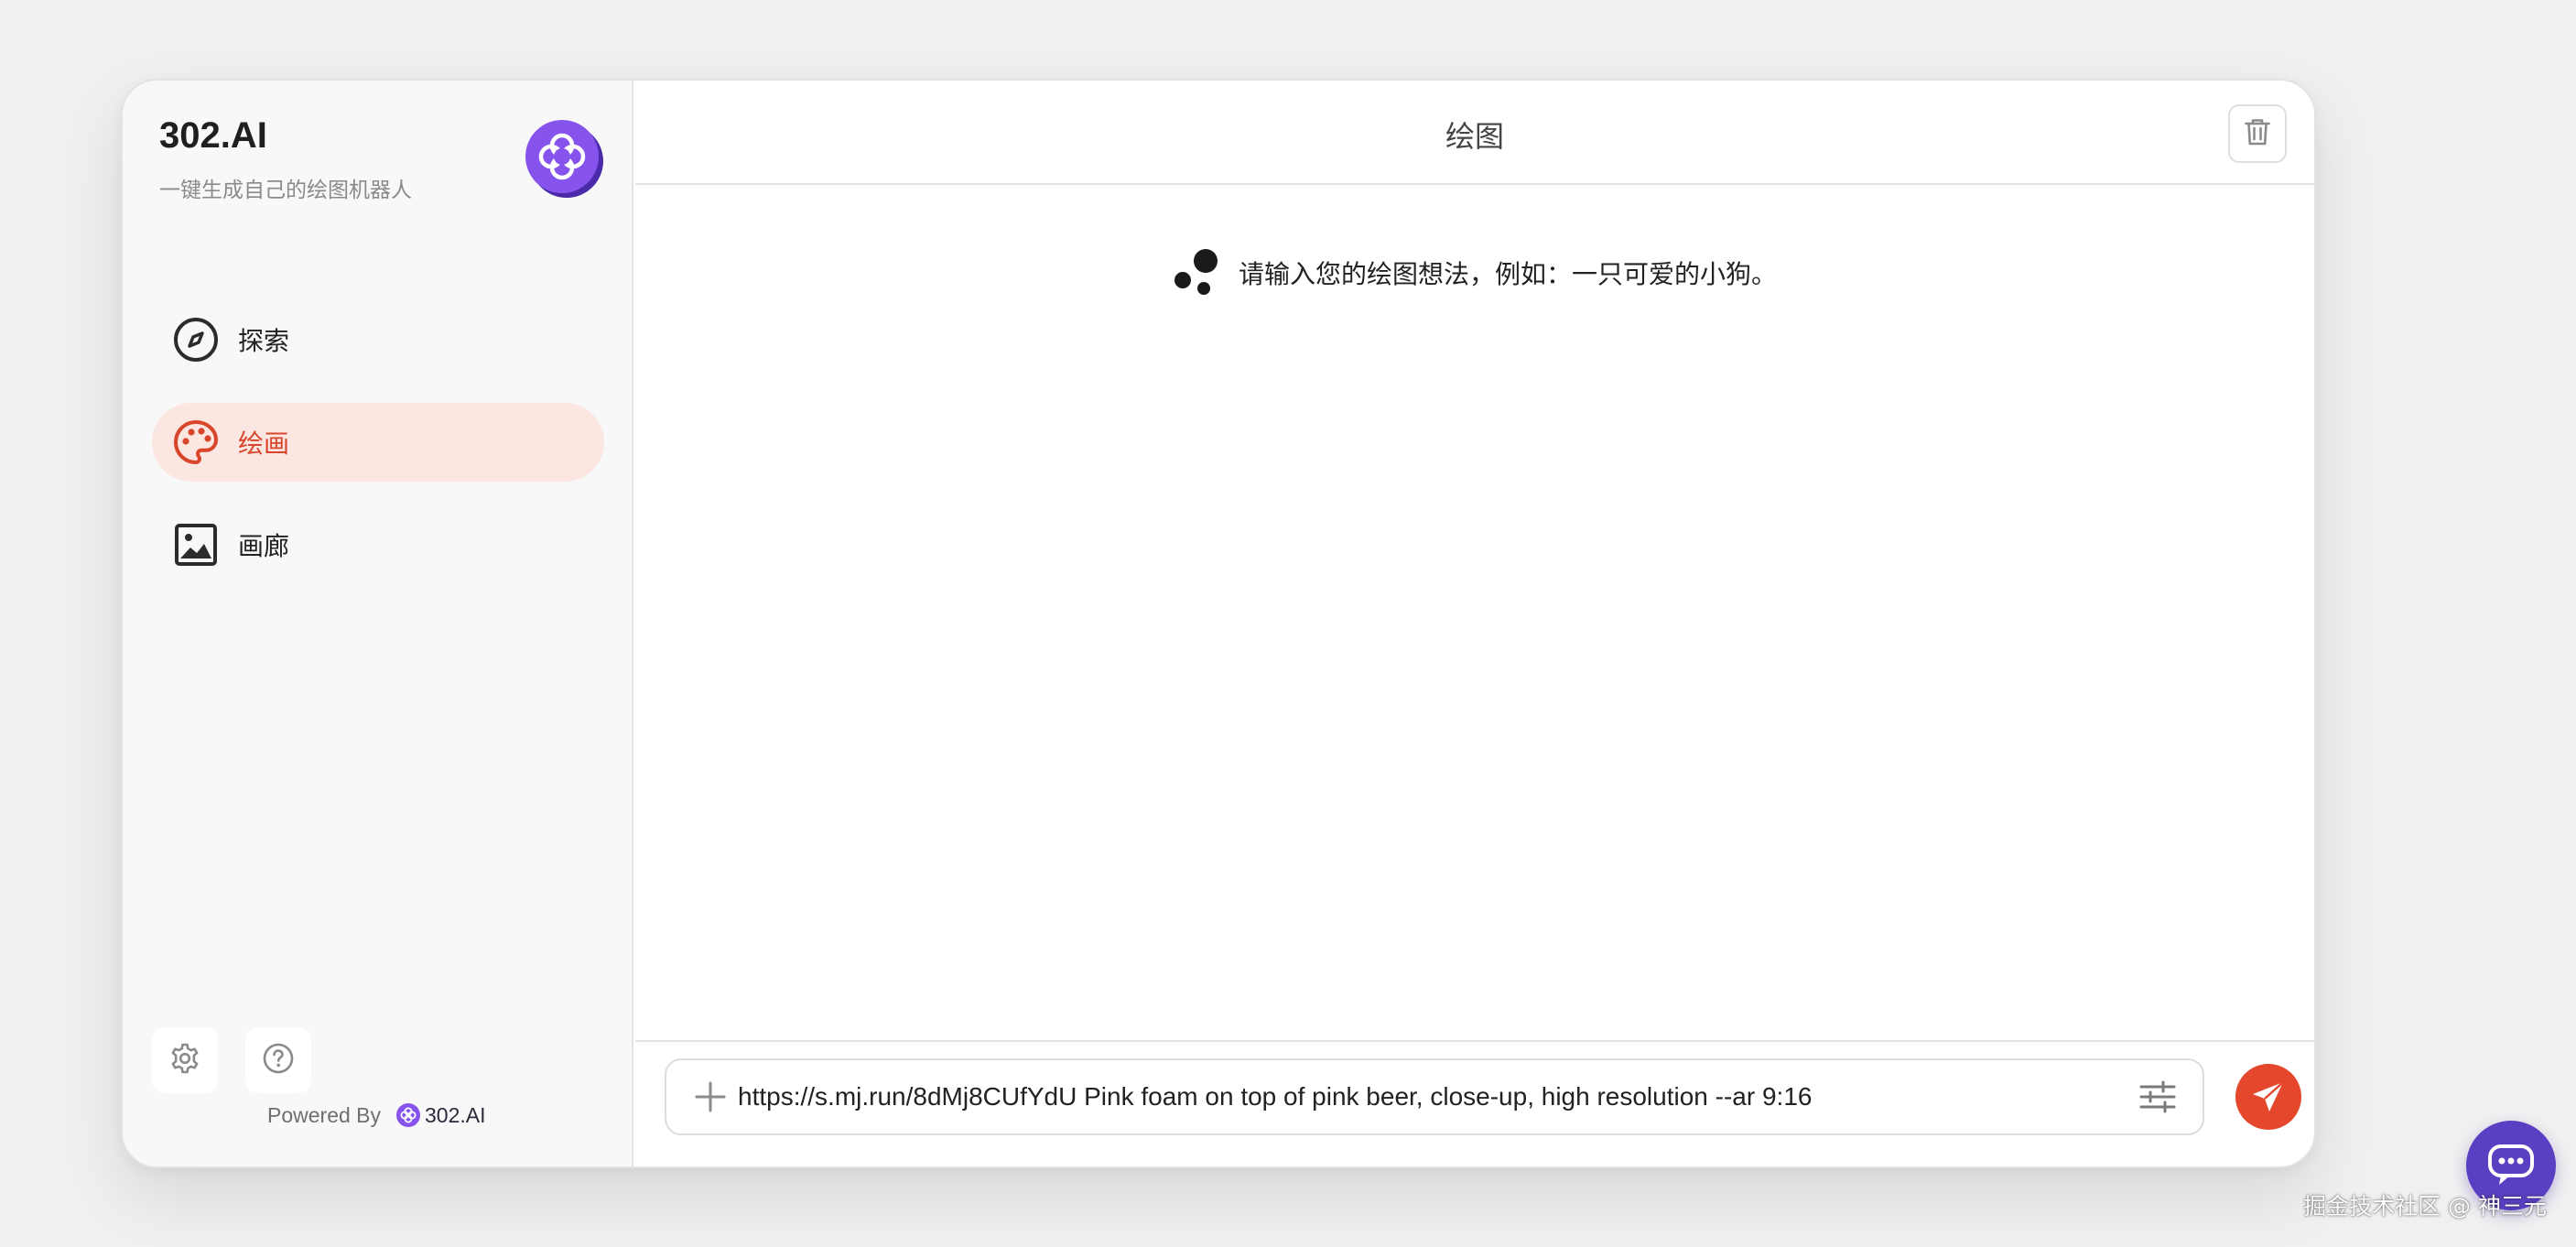 The height and width of the screenshot is (1247, 2576). I want to click on sidebar-item-gallery: 画廊, so click(378, 544).